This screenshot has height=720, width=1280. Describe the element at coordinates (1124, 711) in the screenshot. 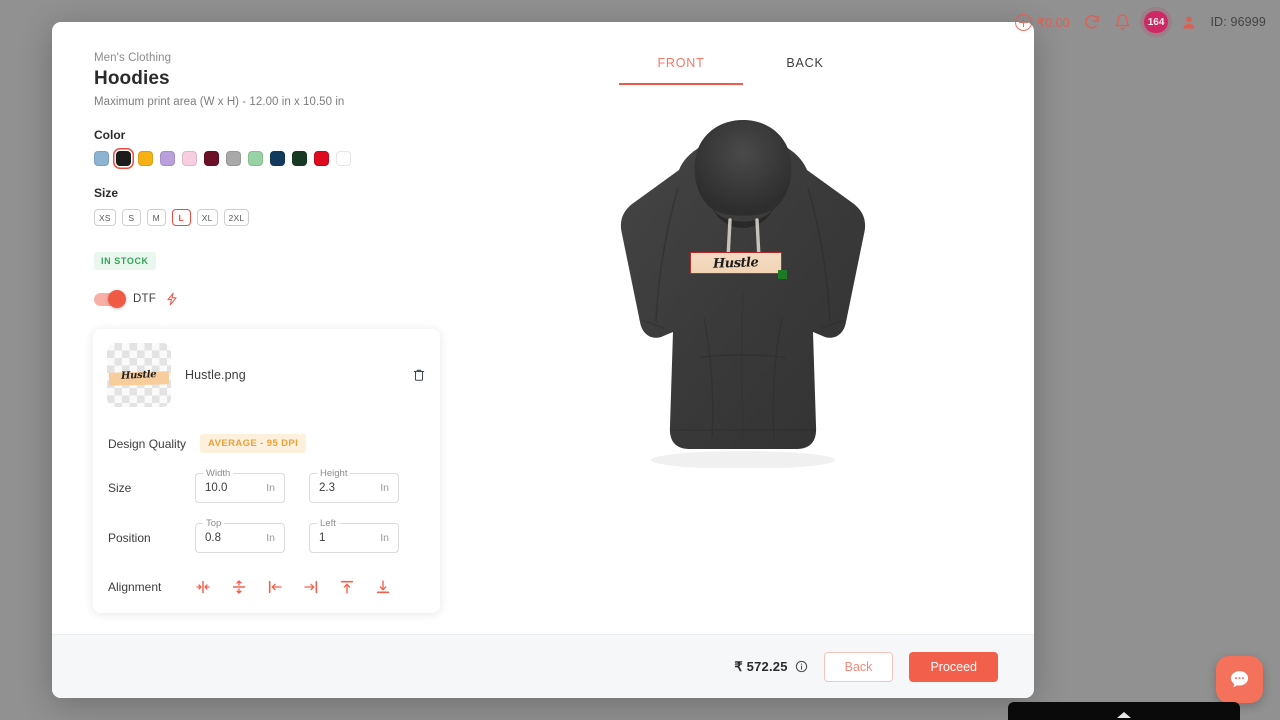

I see `browser-taskbar` at that location.